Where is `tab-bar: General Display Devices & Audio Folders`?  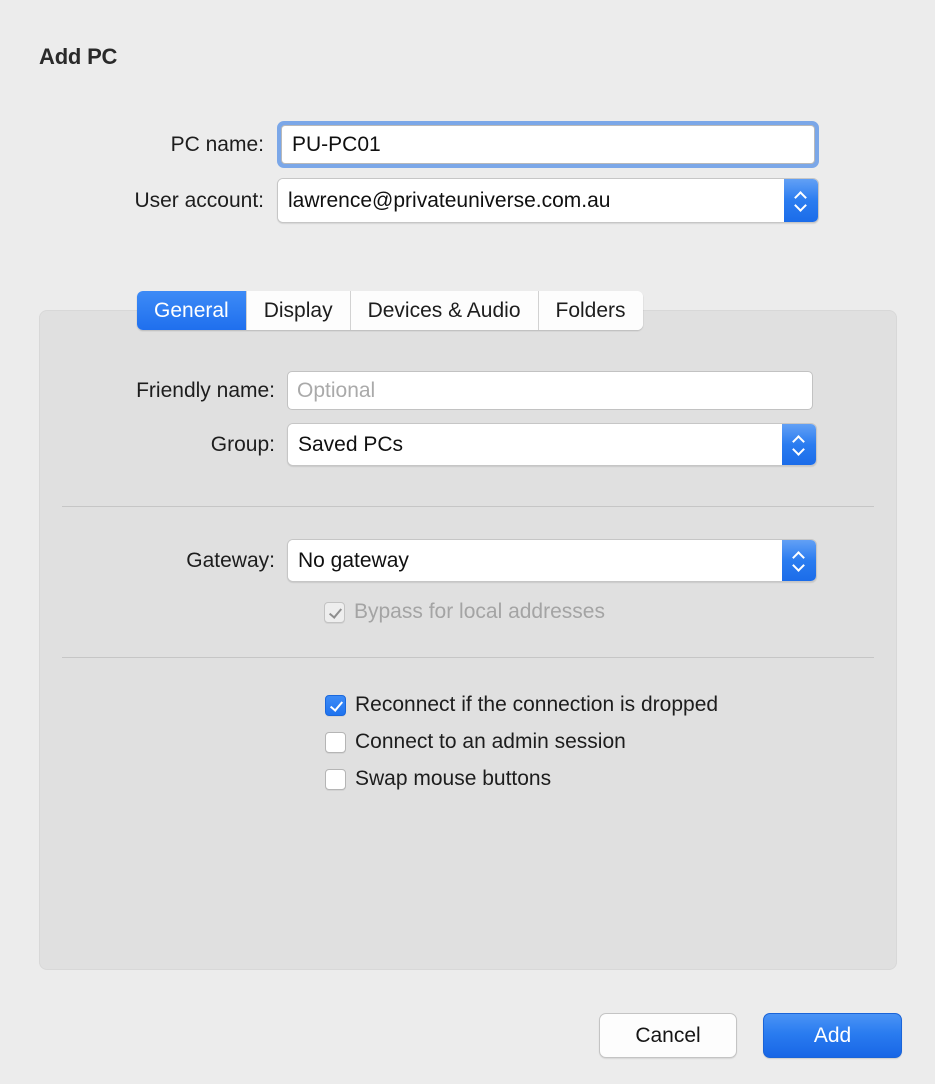
tab-bar: General Display Devices & Audio Folders is located at coordinates (390, 310).